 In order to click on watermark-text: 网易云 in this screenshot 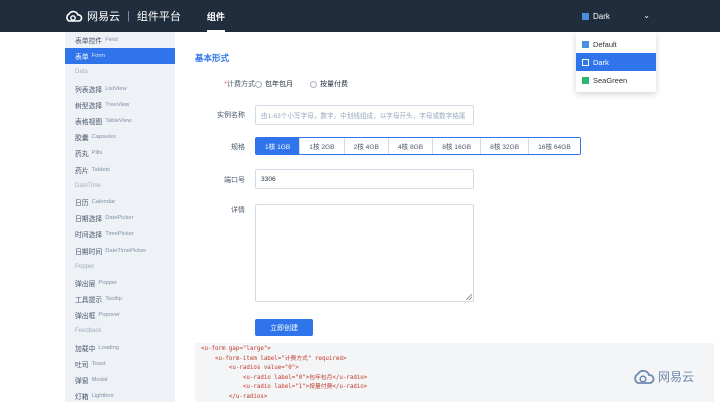, I will do `click(676, 377)`.